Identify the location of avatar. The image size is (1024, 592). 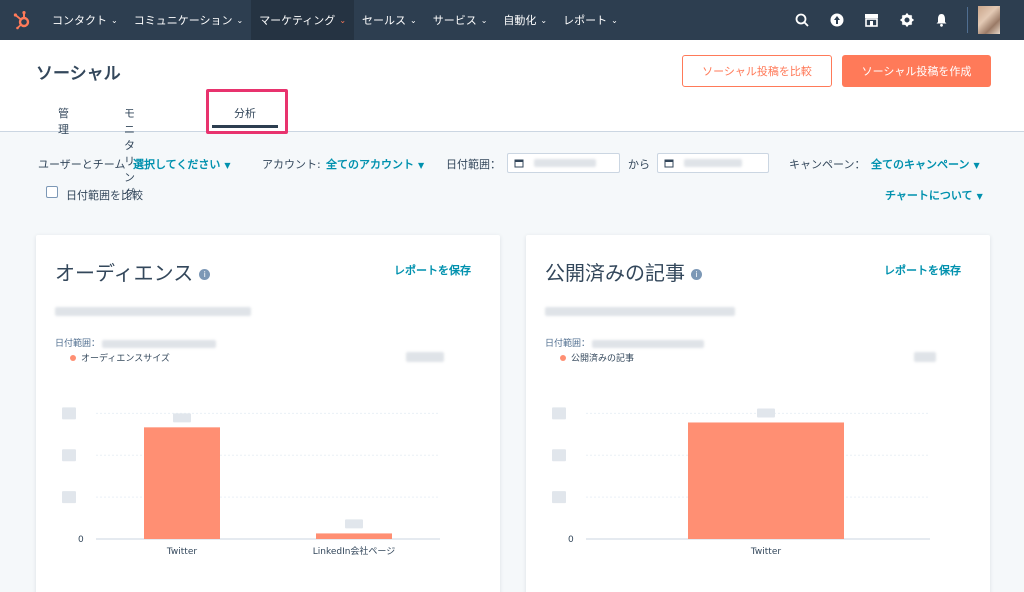
(989, 20).